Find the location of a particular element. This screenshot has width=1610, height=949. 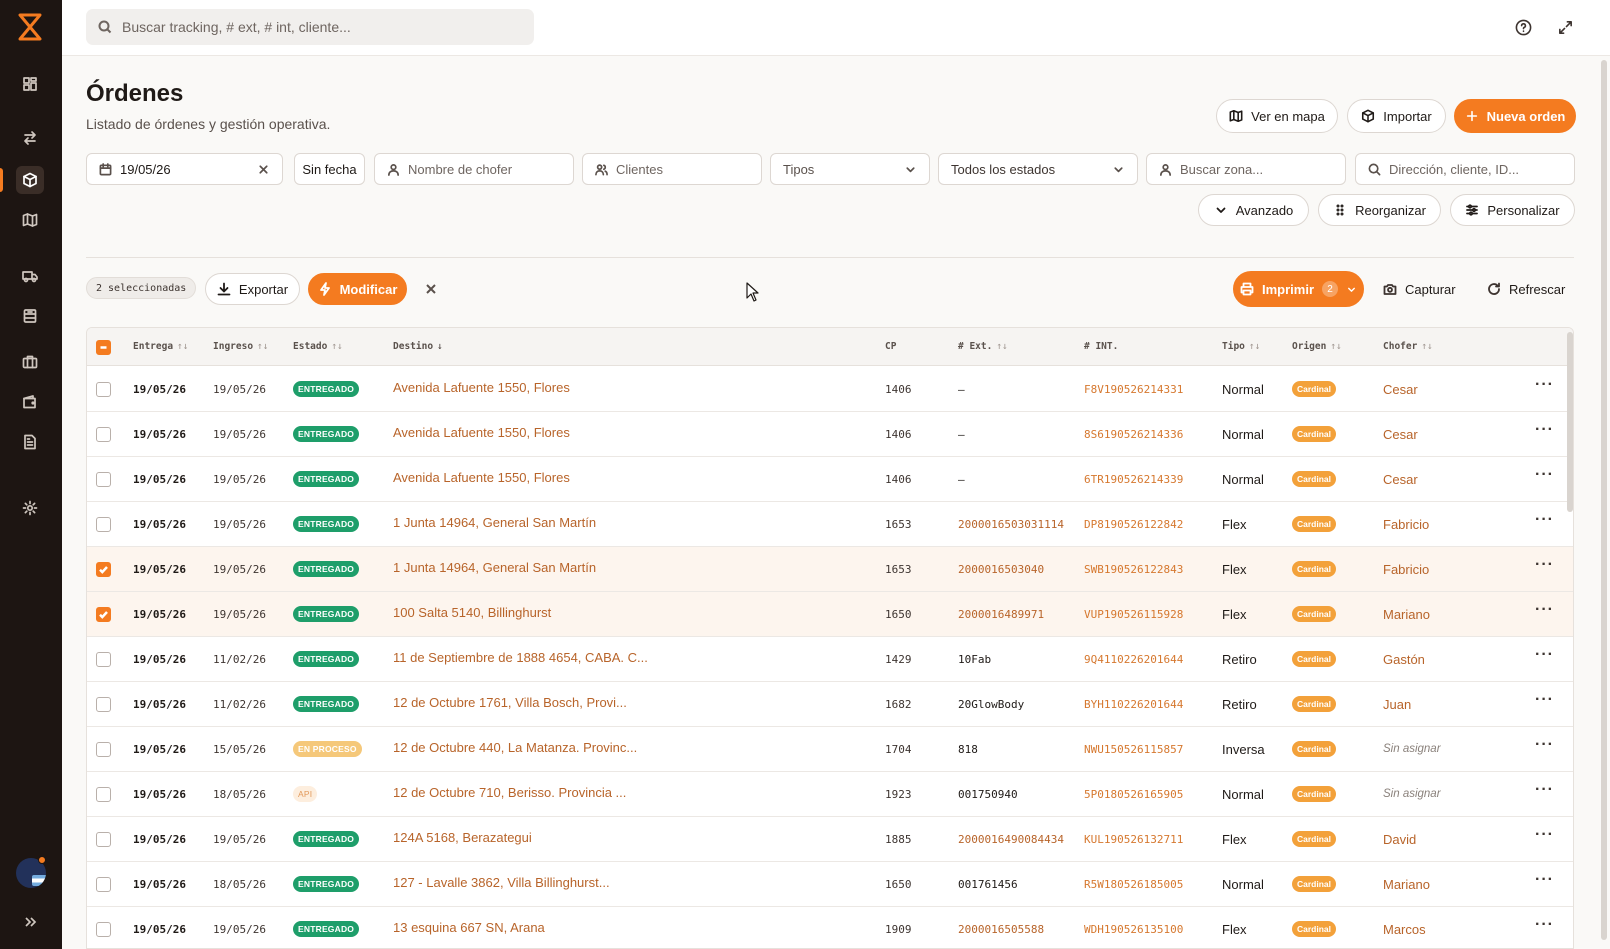

briefcase-icon is located at coordinates (30, 362).